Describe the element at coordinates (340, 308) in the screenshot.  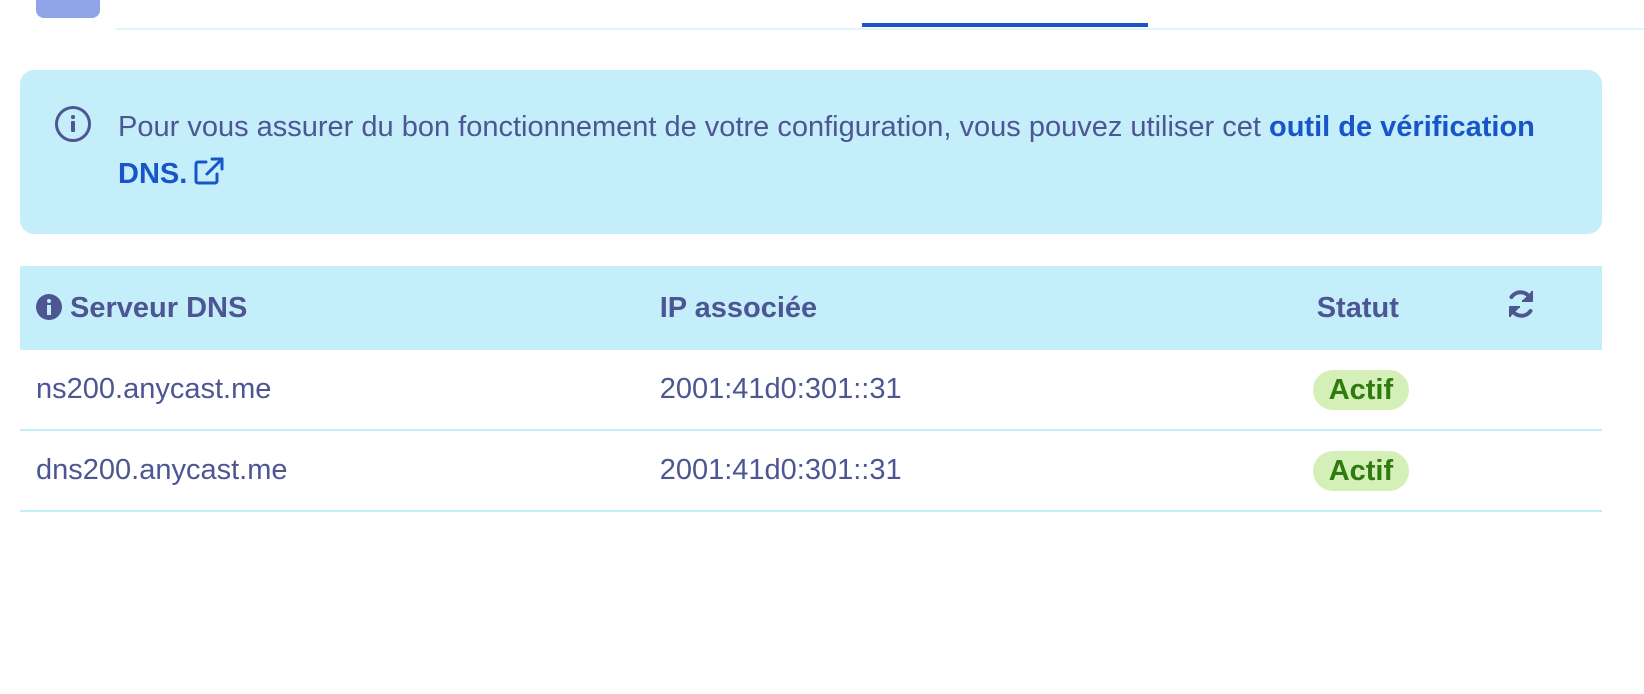
I see `header-server: Serveur DNS` at that location.